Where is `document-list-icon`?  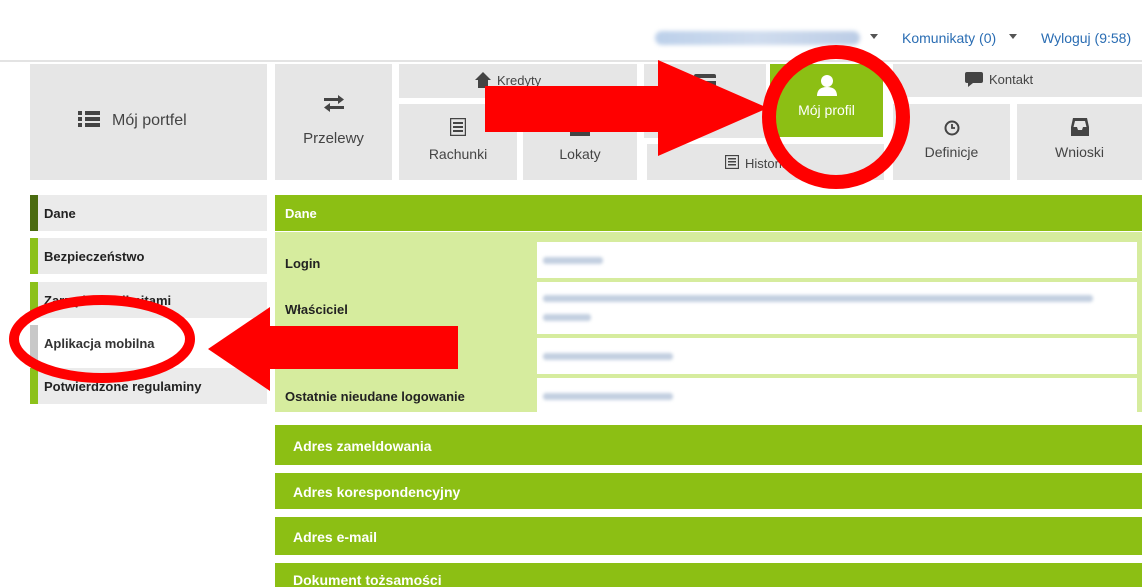 document-list-icon is located at coordinates (732, 162).